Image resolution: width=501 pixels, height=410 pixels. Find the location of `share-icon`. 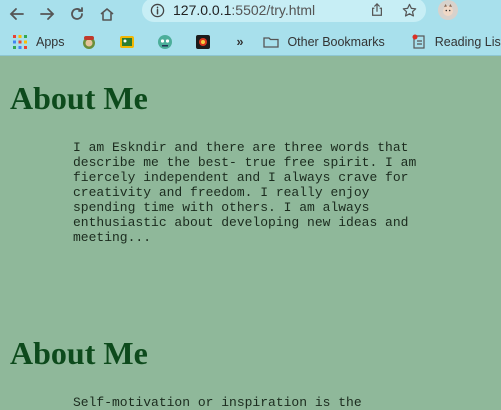

share-icon is located at coordinates (377, 9).